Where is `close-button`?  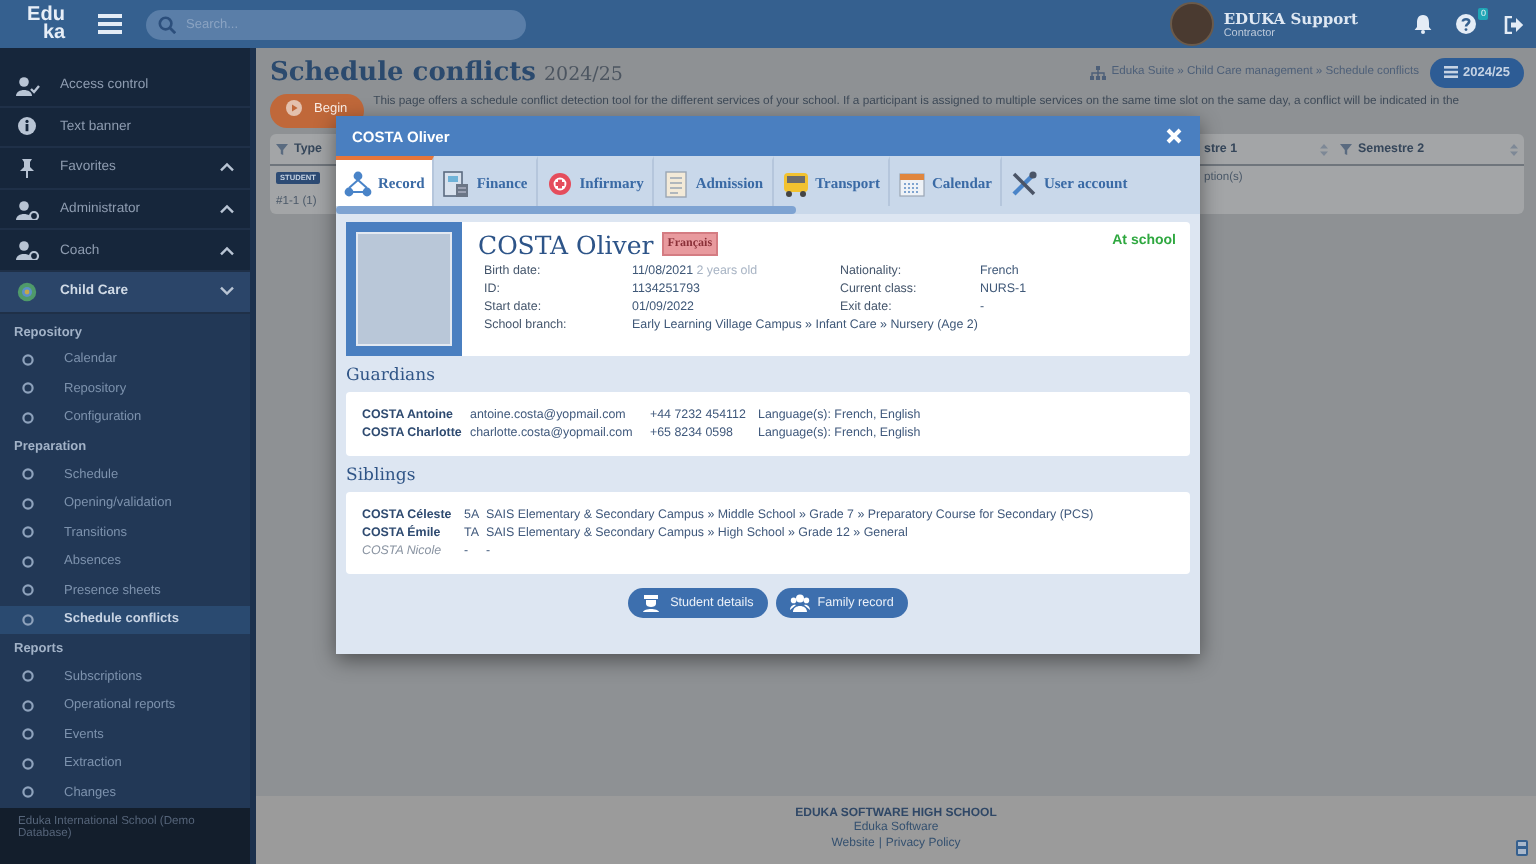
close-button is located at coordinates (1174, 136).